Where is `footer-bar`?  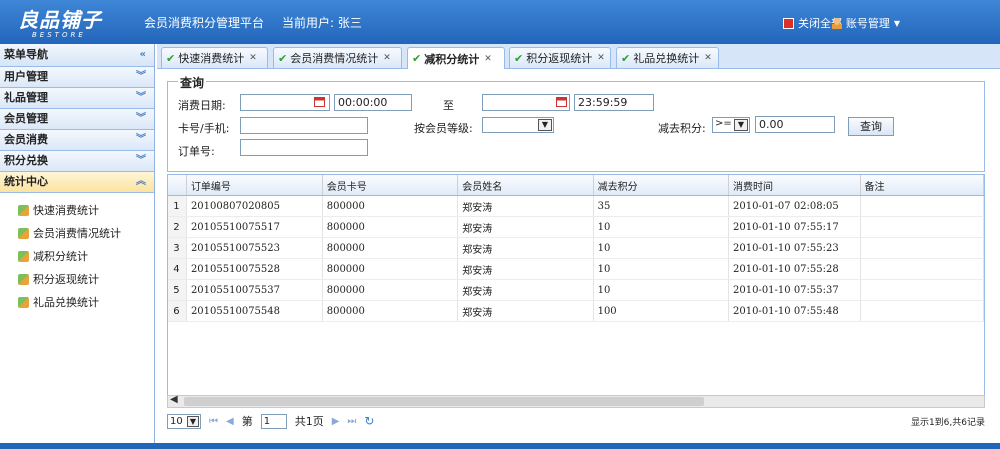 footer-bar is located at coordinates (500, 446).